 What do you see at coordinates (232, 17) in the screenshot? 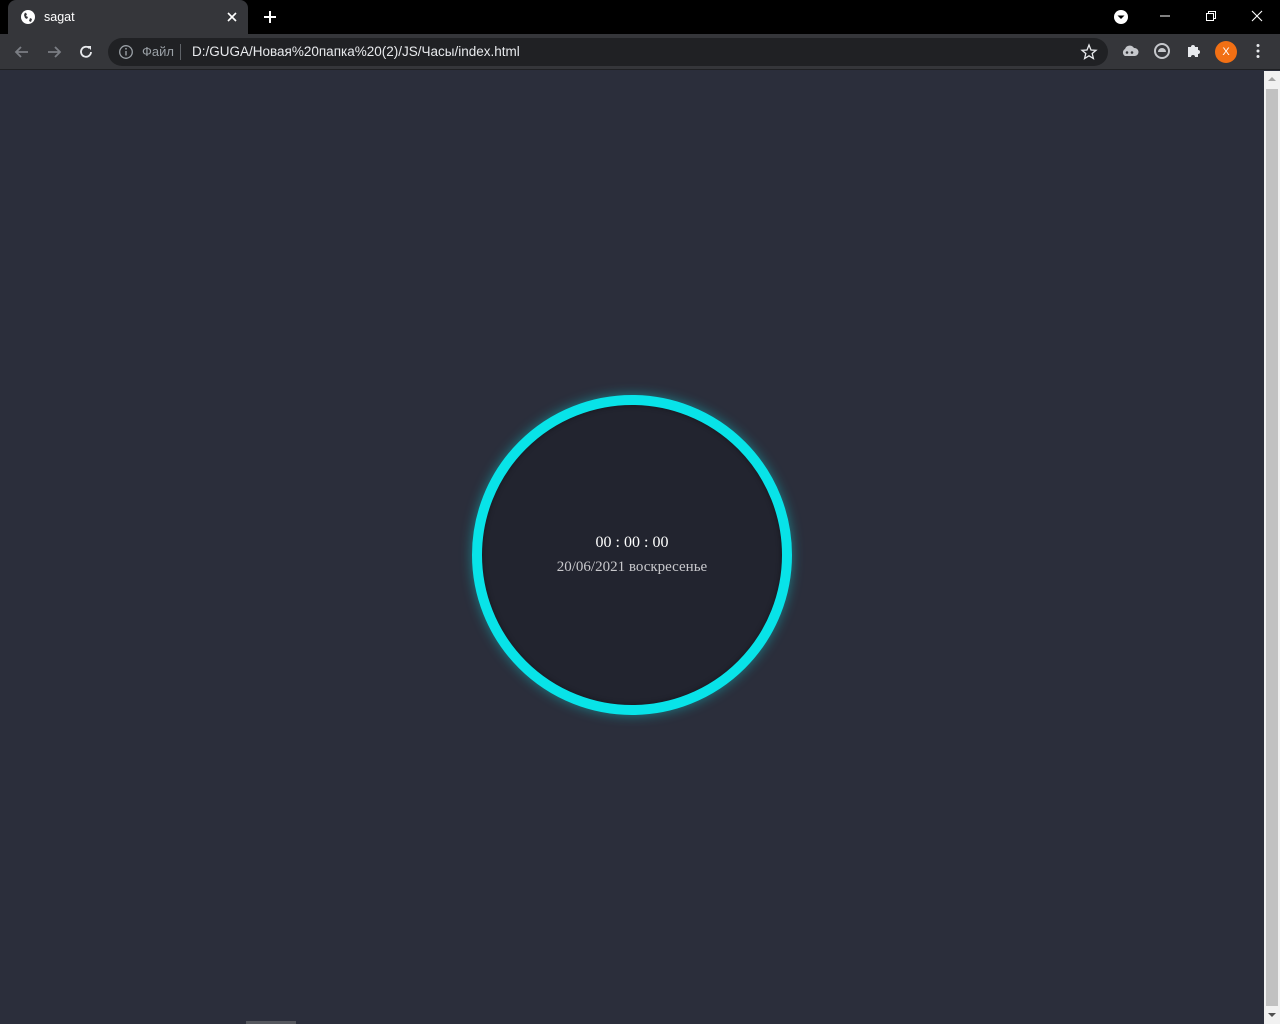
I see `close-tab-icon` at bounding box center [232, 17].